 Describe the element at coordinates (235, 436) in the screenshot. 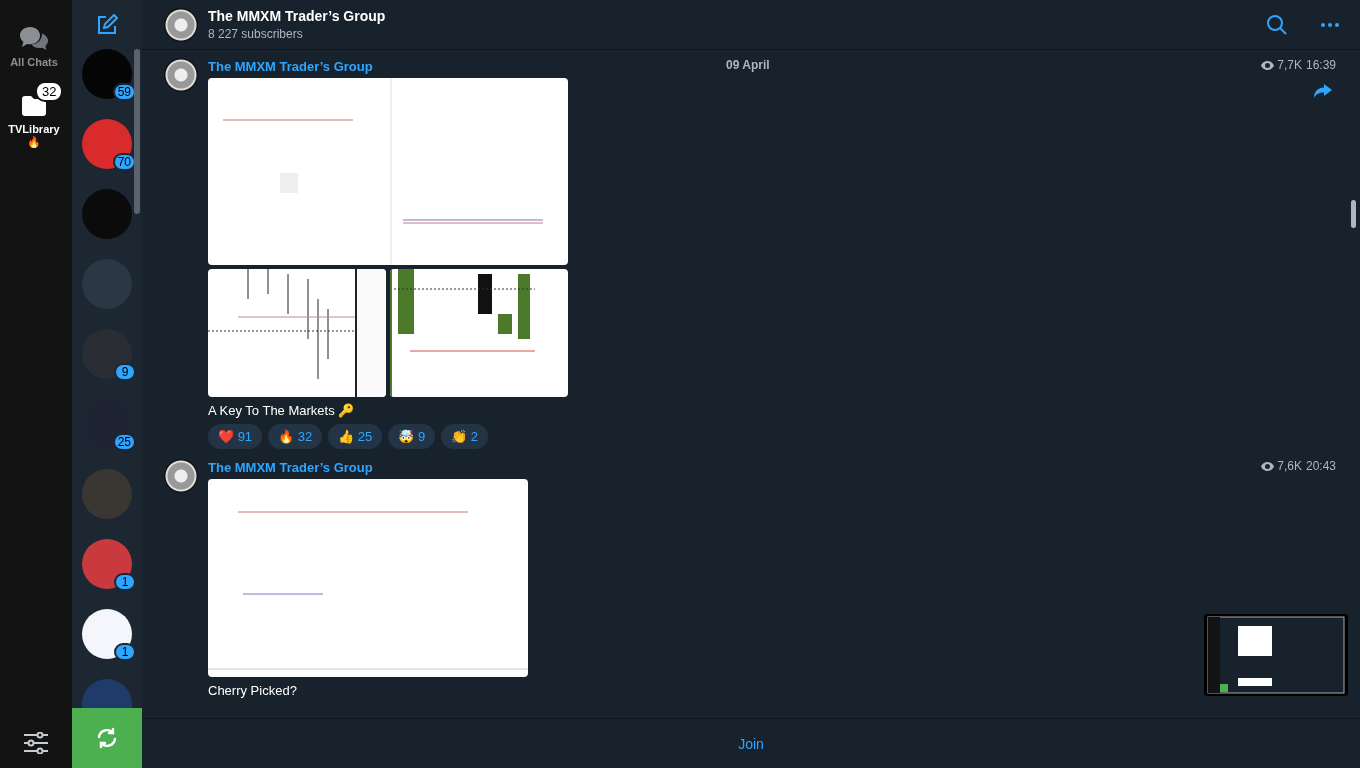

I see `reaction-chip: ❤ 91` at that location.